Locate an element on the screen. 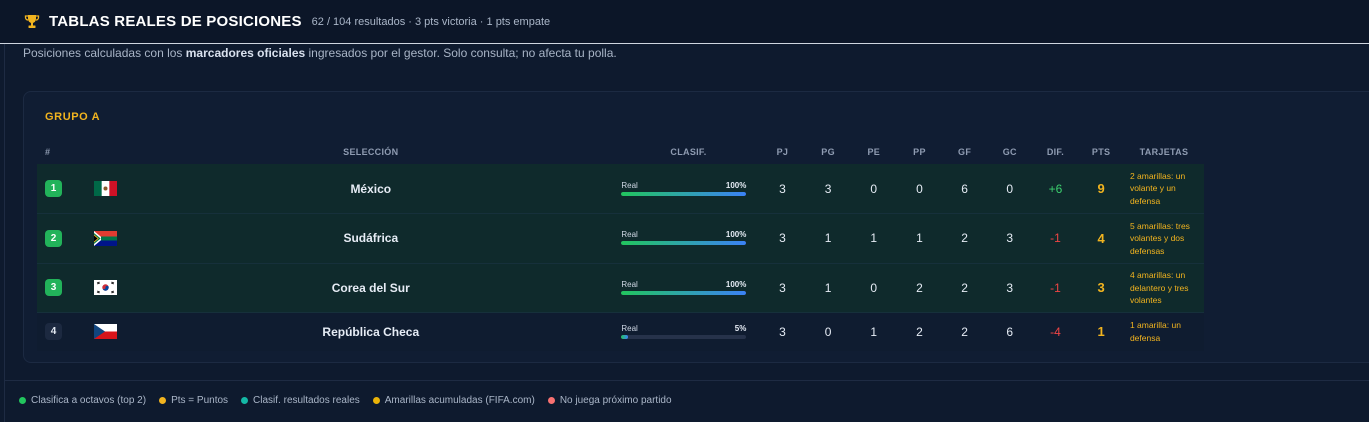 This screenshot has width=1369, height=422. pts-value: 3 is located at coordinates (1101, 288).